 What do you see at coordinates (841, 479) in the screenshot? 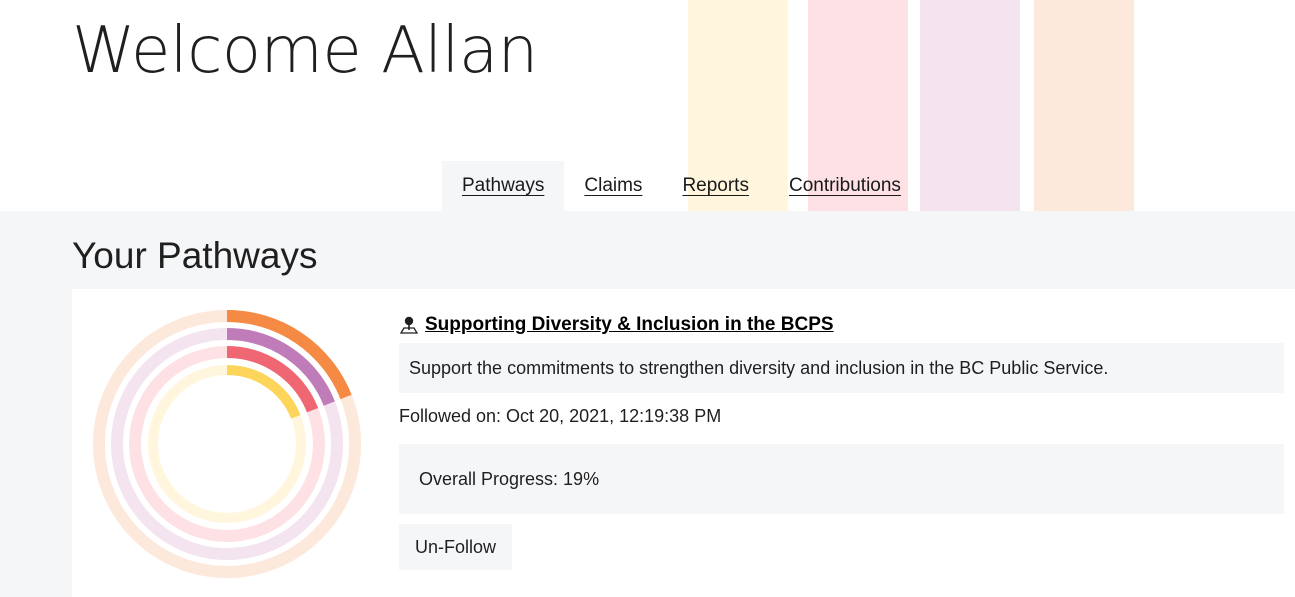
I see `overall-progress: Overall Progress: 19%` at bounding box center [841, 479].